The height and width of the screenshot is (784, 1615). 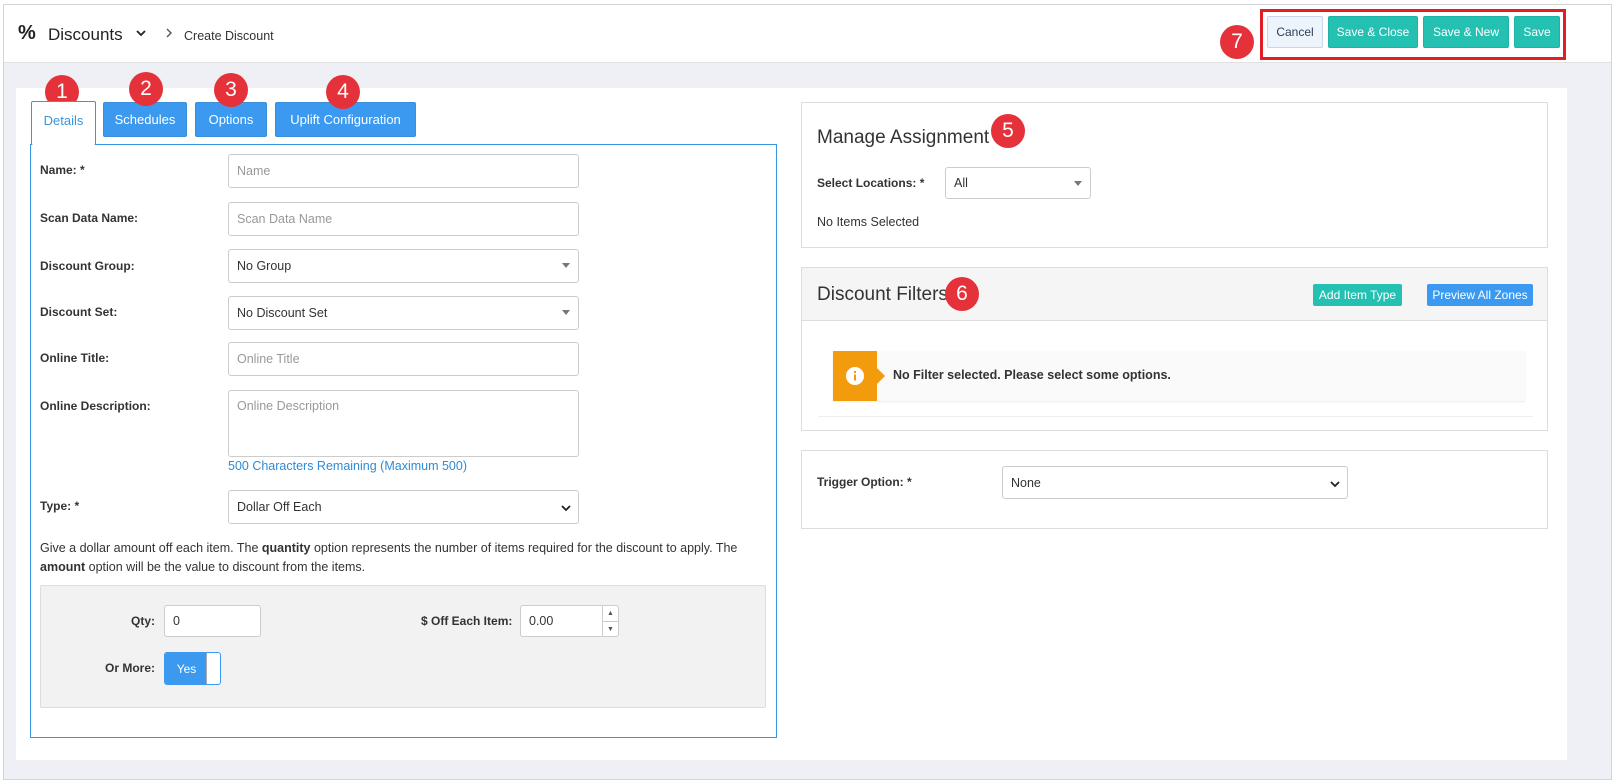 I want to click on discount-set-label: Discount Set:, so click(x=79, y=312).